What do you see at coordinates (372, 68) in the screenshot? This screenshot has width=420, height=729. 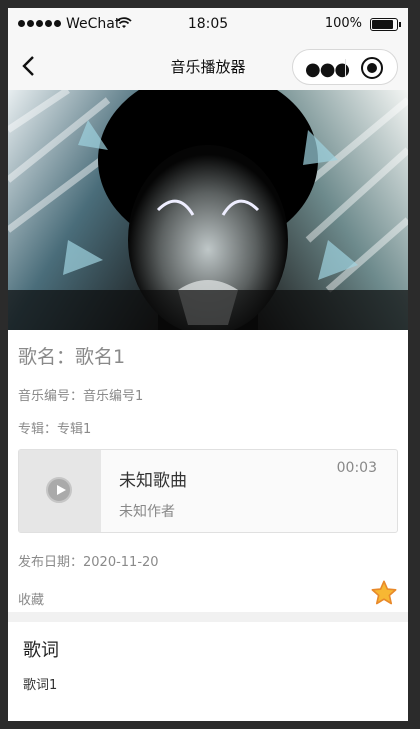 I see `target-icon` at bounding box center [372, 68].